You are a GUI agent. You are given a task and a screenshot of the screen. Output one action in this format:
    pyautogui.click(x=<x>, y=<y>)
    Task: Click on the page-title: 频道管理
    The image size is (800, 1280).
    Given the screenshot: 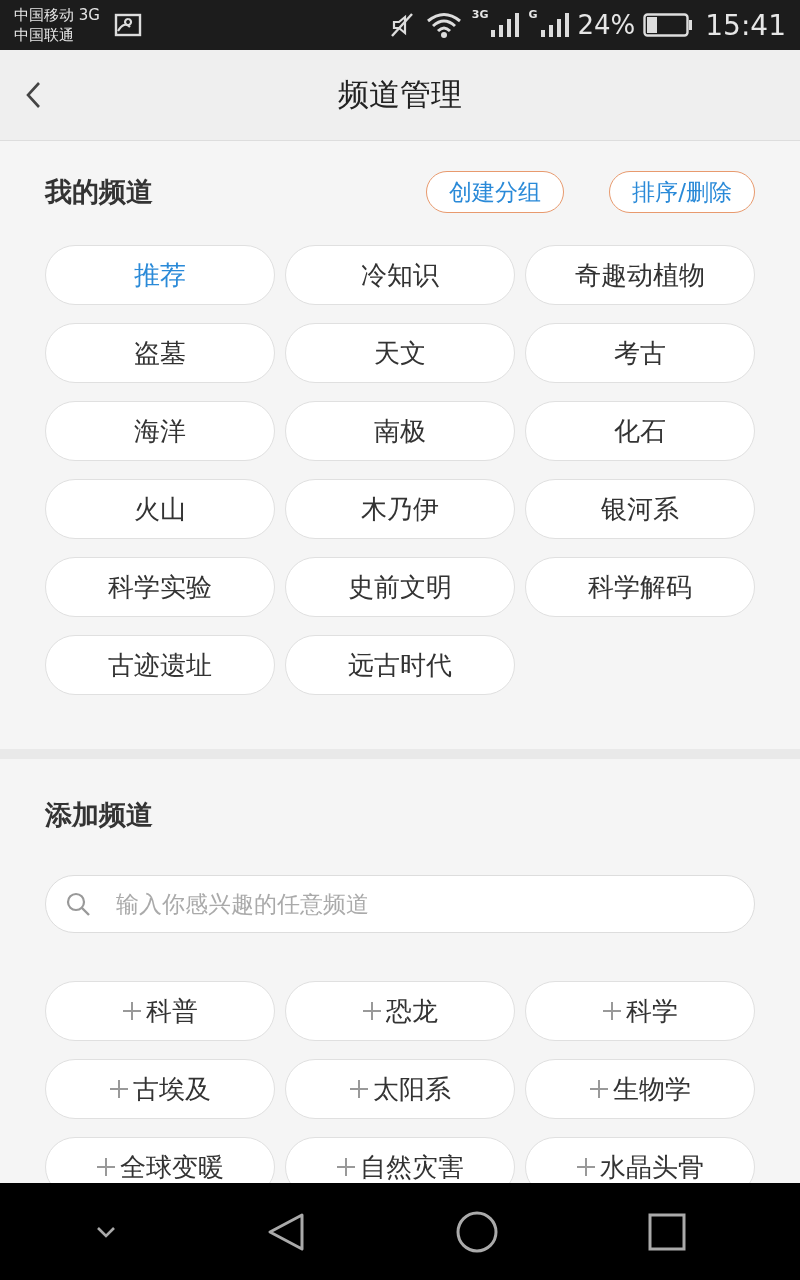 What is the action you would take?
    pyautogui.click(x=400, y=94)
    